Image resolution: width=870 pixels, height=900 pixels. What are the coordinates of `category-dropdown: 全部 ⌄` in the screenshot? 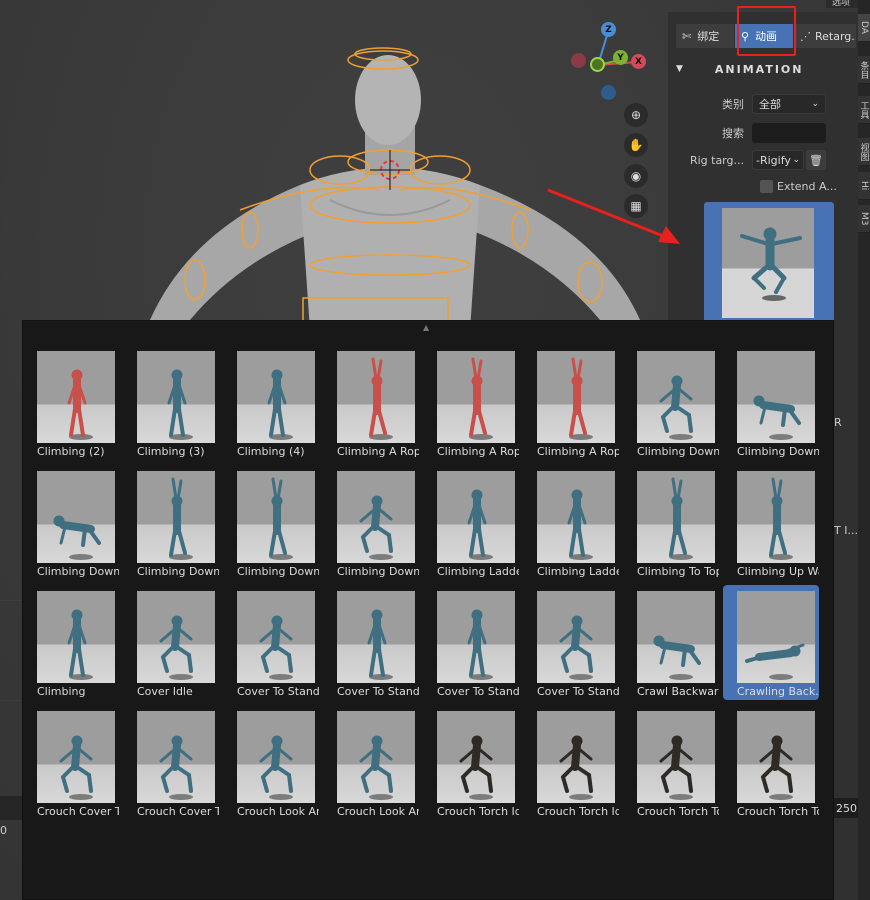 It's located at (789, 104).